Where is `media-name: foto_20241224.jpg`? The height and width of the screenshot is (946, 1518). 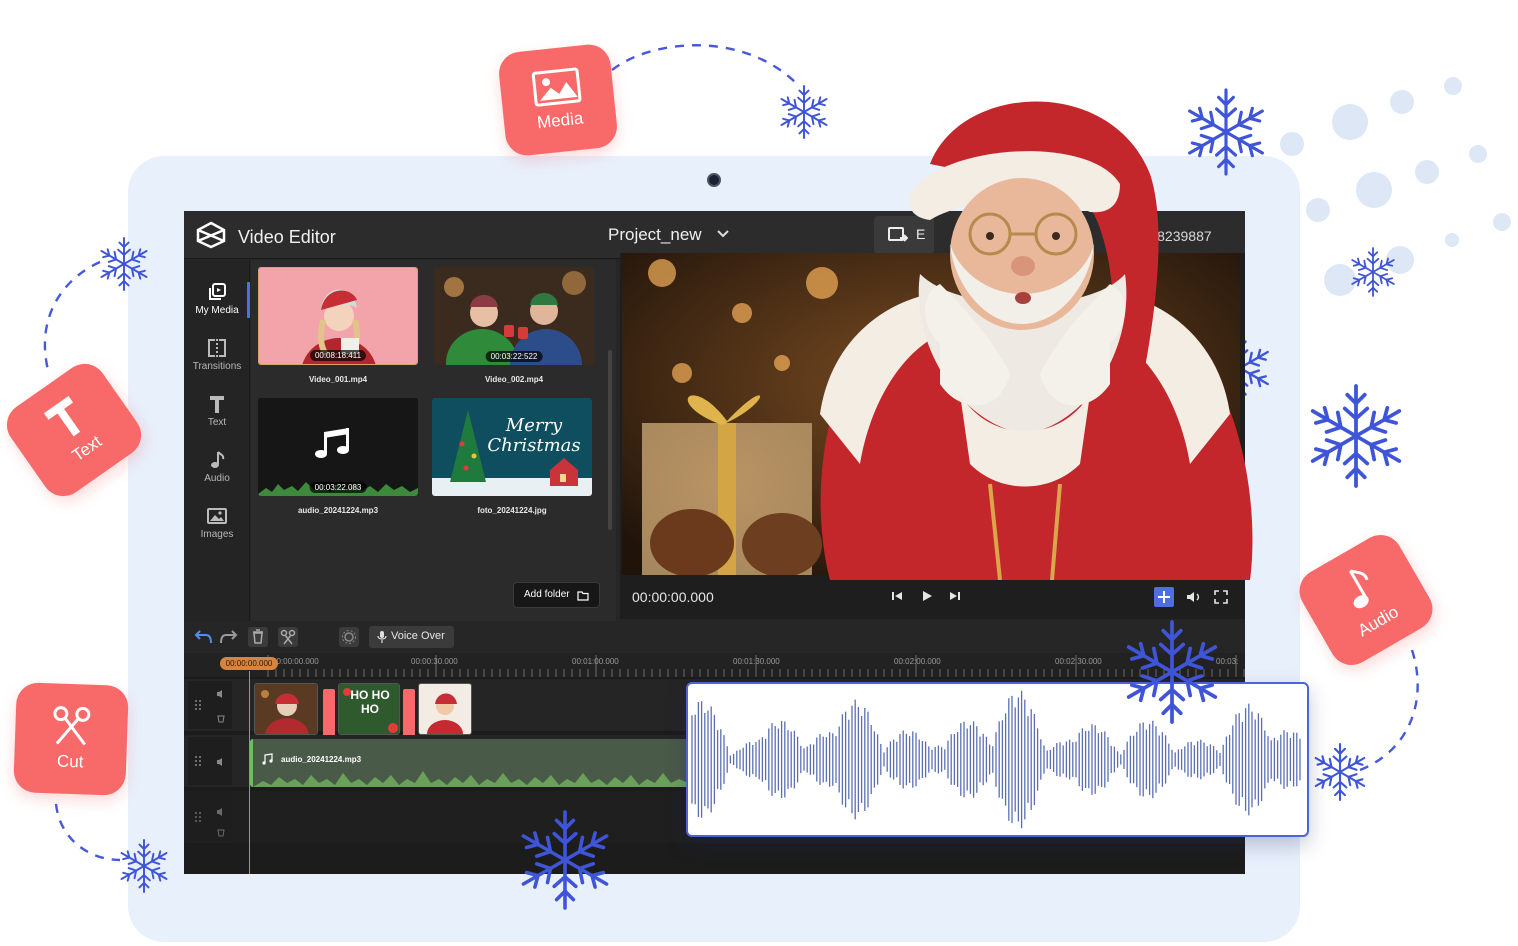
media-name: foto_20241224.jpg is located at coordinates (512, 510).